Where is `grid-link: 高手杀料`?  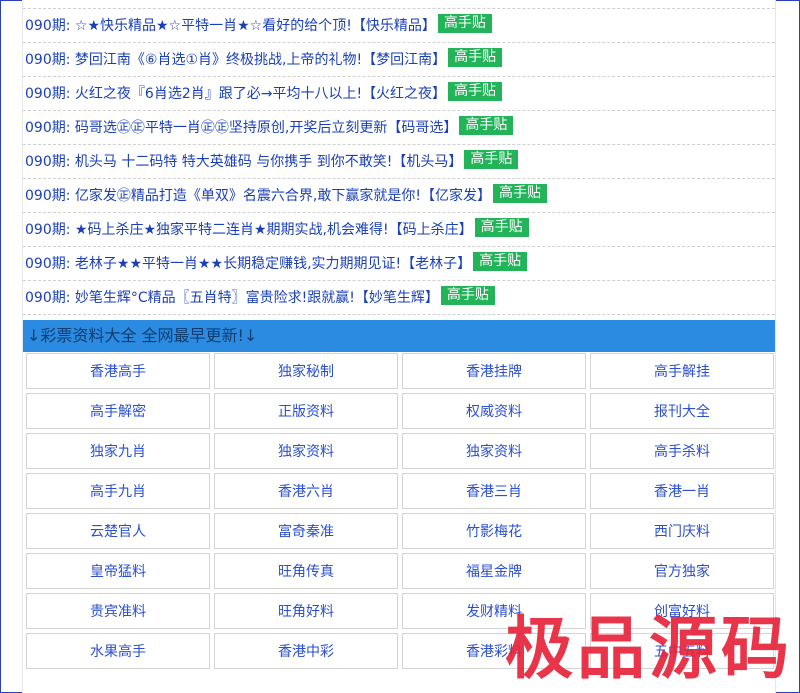
grid-link: 高手杀料 is located at coordinates (682, 451).